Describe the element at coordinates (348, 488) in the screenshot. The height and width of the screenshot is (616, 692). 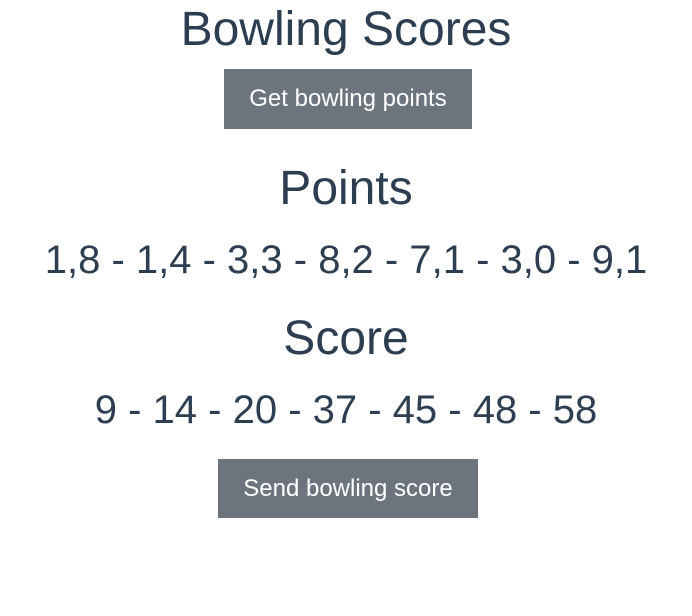
I see `send-bowling-score-button: Send bowling score` at that location.